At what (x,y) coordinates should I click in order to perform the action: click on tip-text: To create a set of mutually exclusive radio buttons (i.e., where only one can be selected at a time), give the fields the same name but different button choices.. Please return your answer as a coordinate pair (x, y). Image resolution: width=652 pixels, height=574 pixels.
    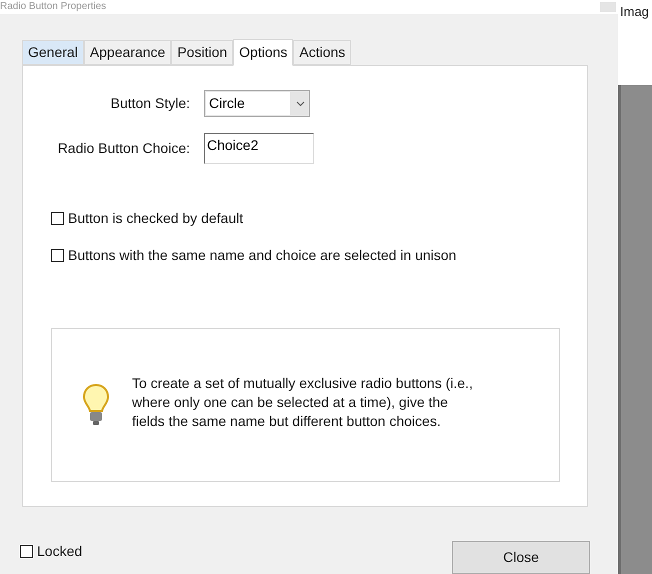
    Looking at the image, I should click on (303, 402).